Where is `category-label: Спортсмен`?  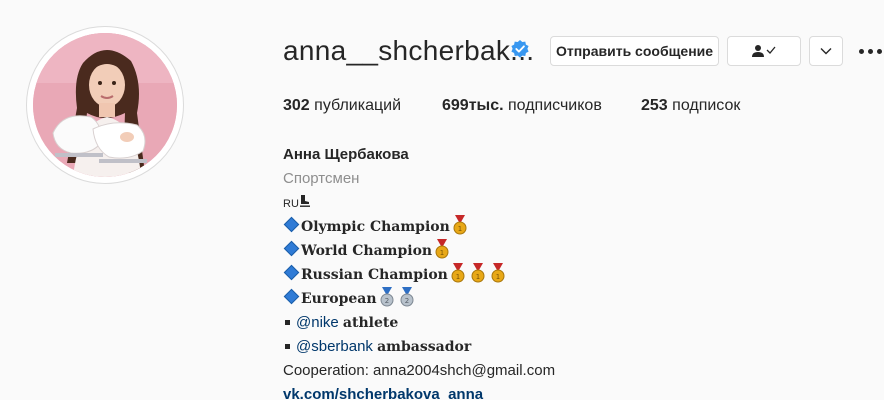 category-label: Спортсмен is located at coordinates (321, 178).